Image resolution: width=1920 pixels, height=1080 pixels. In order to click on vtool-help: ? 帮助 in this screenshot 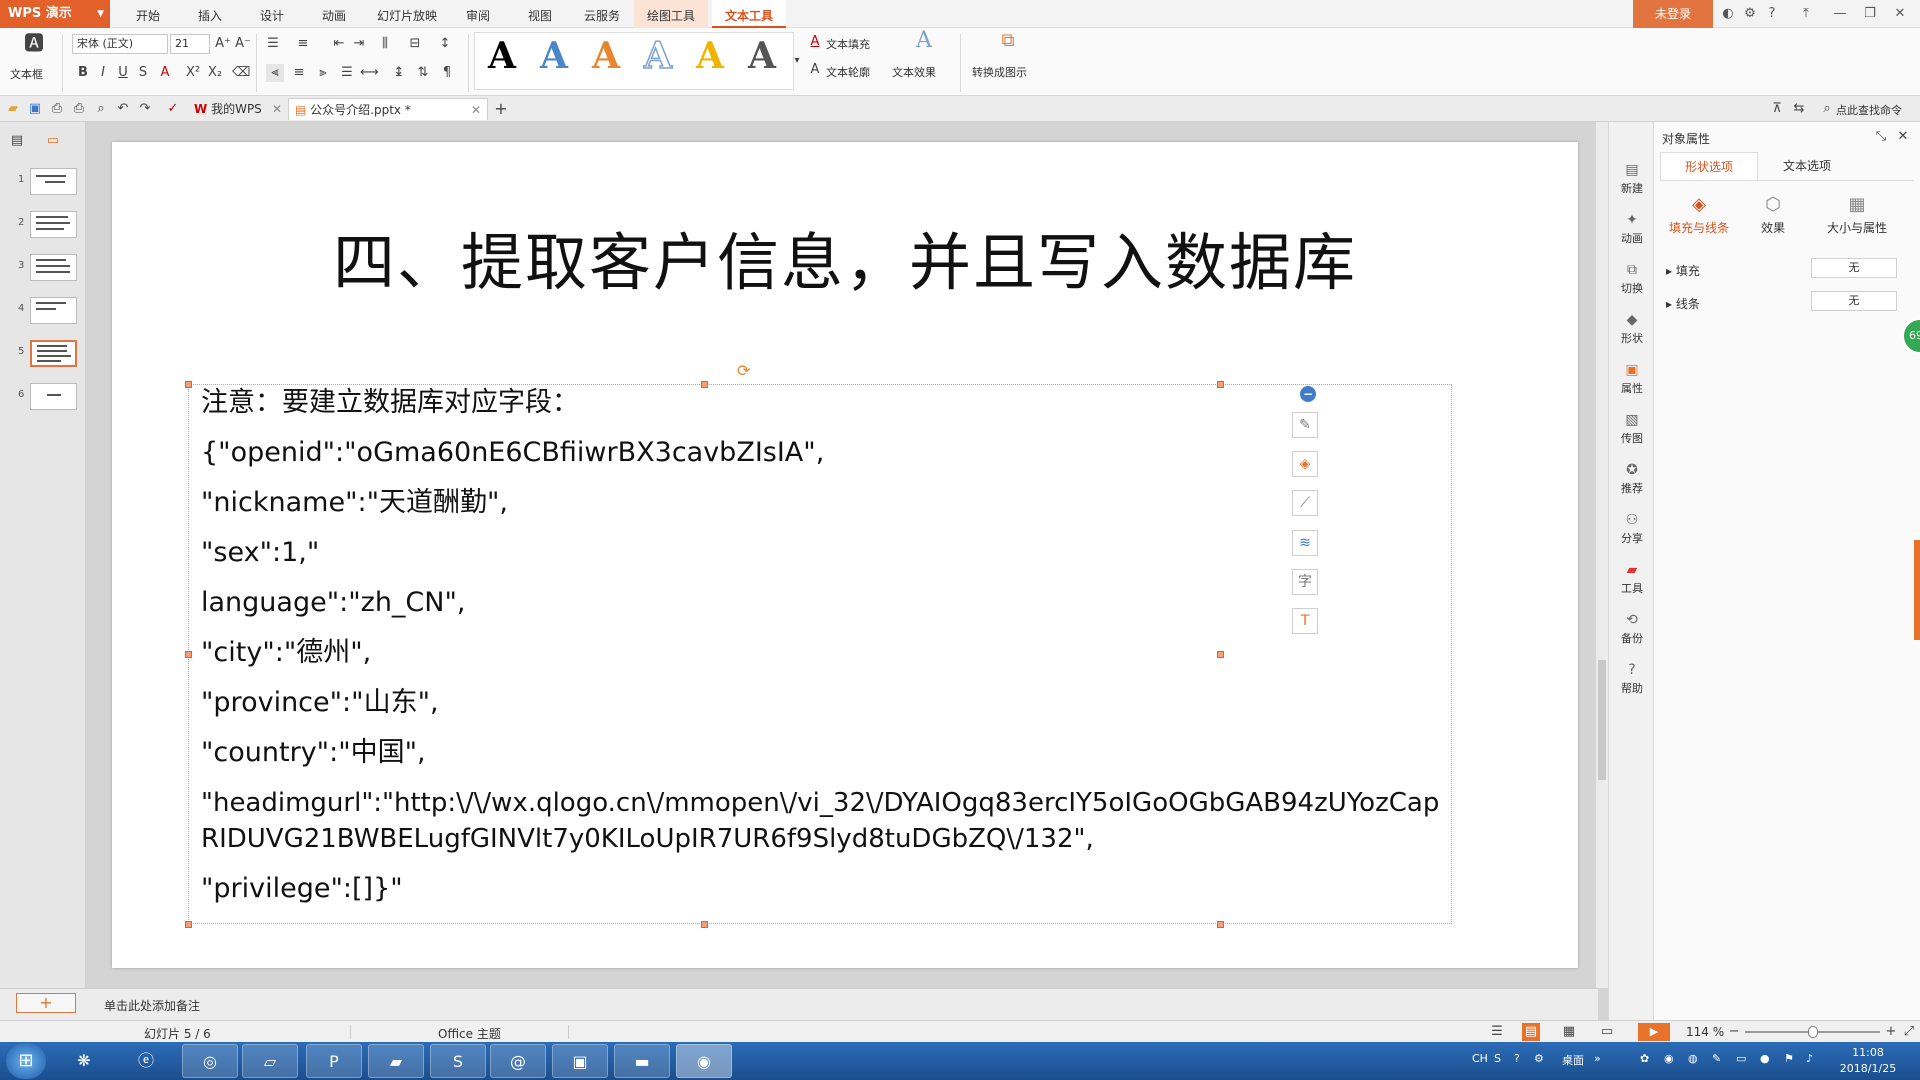, I will do `click(1632, 679)`.